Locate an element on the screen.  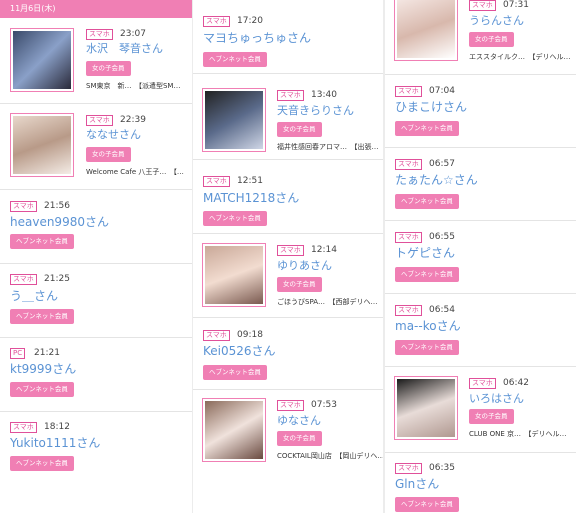
visitor-entry: PC 21:21 kt9999さん ヘブンネット会員 is located at coordinates (96, 375).